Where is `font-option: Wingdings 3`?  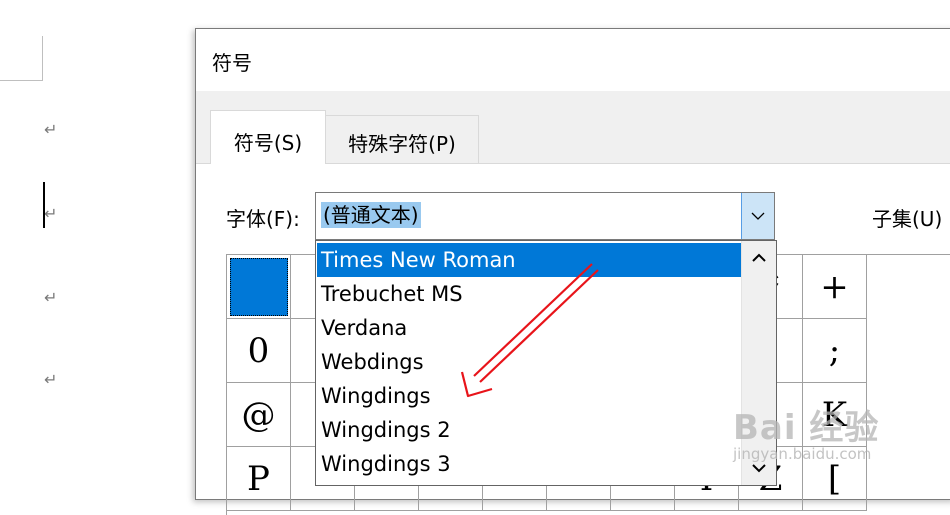 font-option: Wingdings 3 is located at coordinates (529, 464).